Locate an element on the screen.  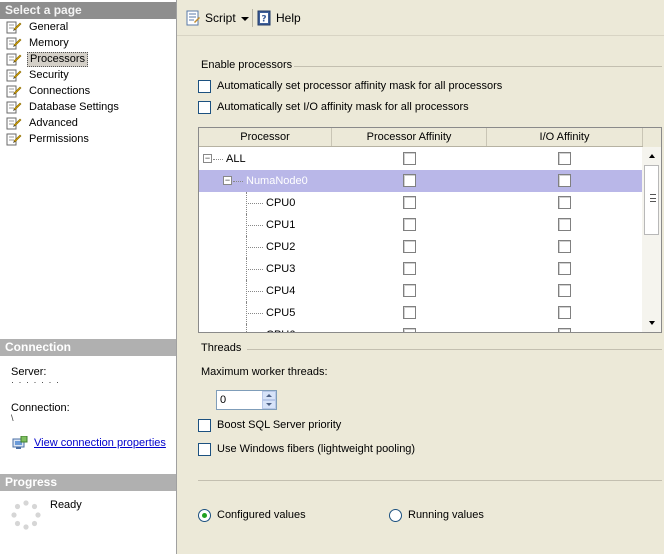
progress-status: Ready is located at coordinates (66, 505).